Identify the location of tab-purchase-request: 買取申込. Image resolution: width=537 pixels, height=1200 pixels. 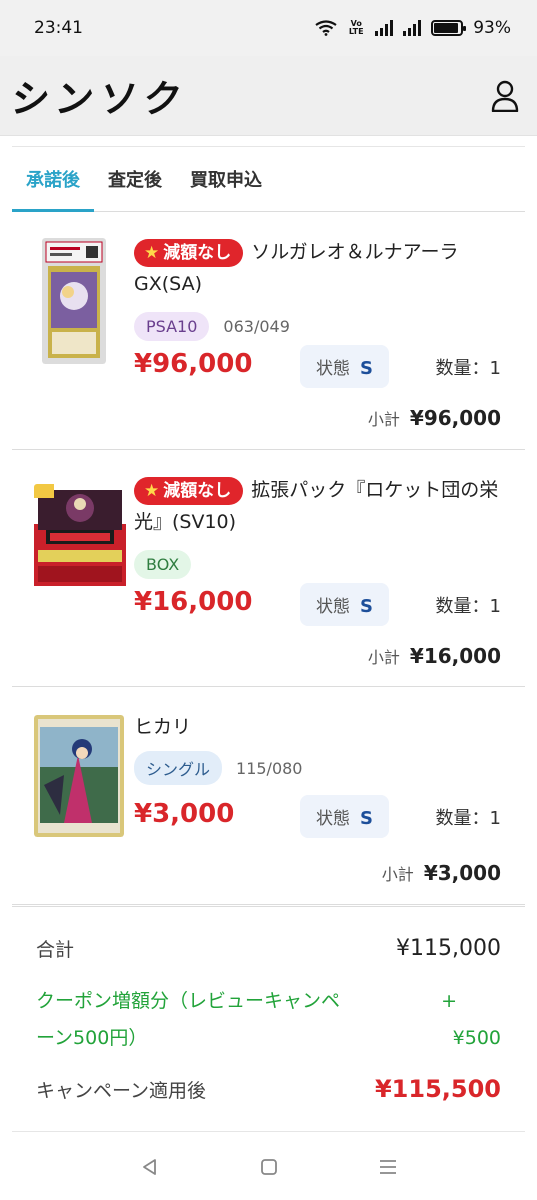
(226, 179).